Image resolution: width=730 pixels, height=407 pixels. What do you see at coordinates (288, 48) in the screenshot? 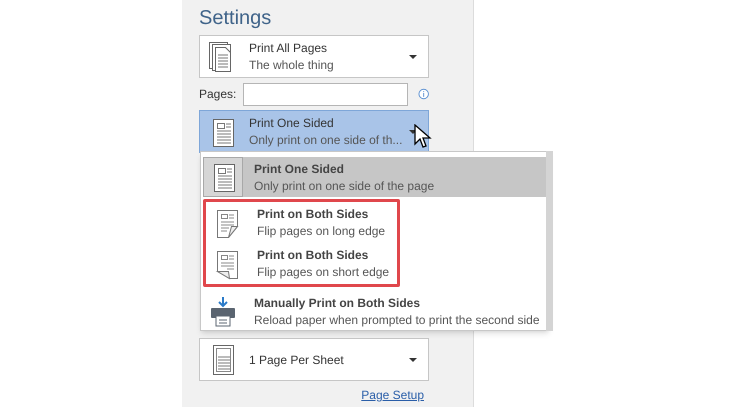
I see `dropdown-title: Print All Pages` at bounding box center [288, 48].